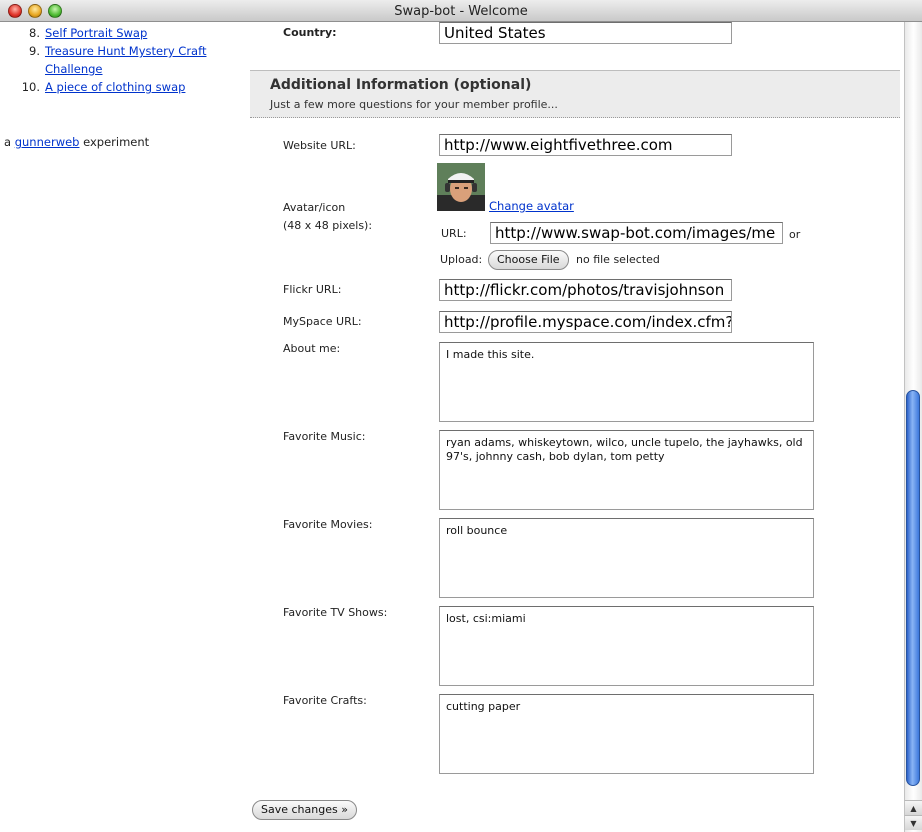  Describe the element at coordinates (531, 206) in the screenshot. I see `change-avatar-link: Change avatar` at that location.